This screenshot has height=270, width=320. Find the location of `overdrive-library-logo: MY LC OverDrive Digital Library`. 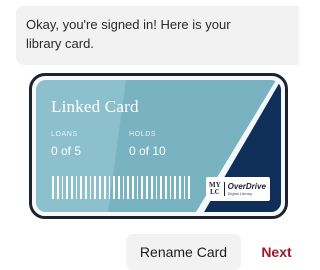

overdrive-library-logo: MY LC OverDrive Digital Library is located at coordinates (238, 189).